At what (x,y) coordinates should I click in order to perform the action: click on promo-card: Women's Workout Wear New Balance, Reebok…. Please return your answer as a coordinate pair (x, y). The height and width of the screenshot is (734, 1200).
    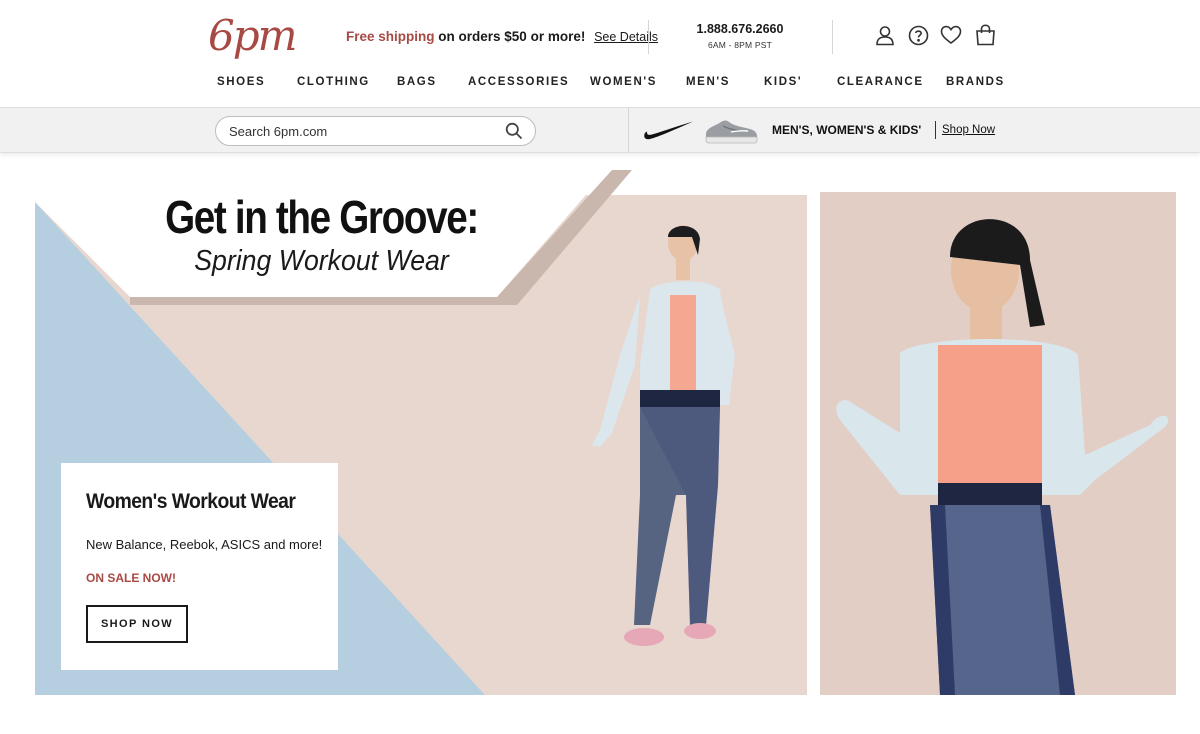
    Looking at the image, I should click on (199, 566).